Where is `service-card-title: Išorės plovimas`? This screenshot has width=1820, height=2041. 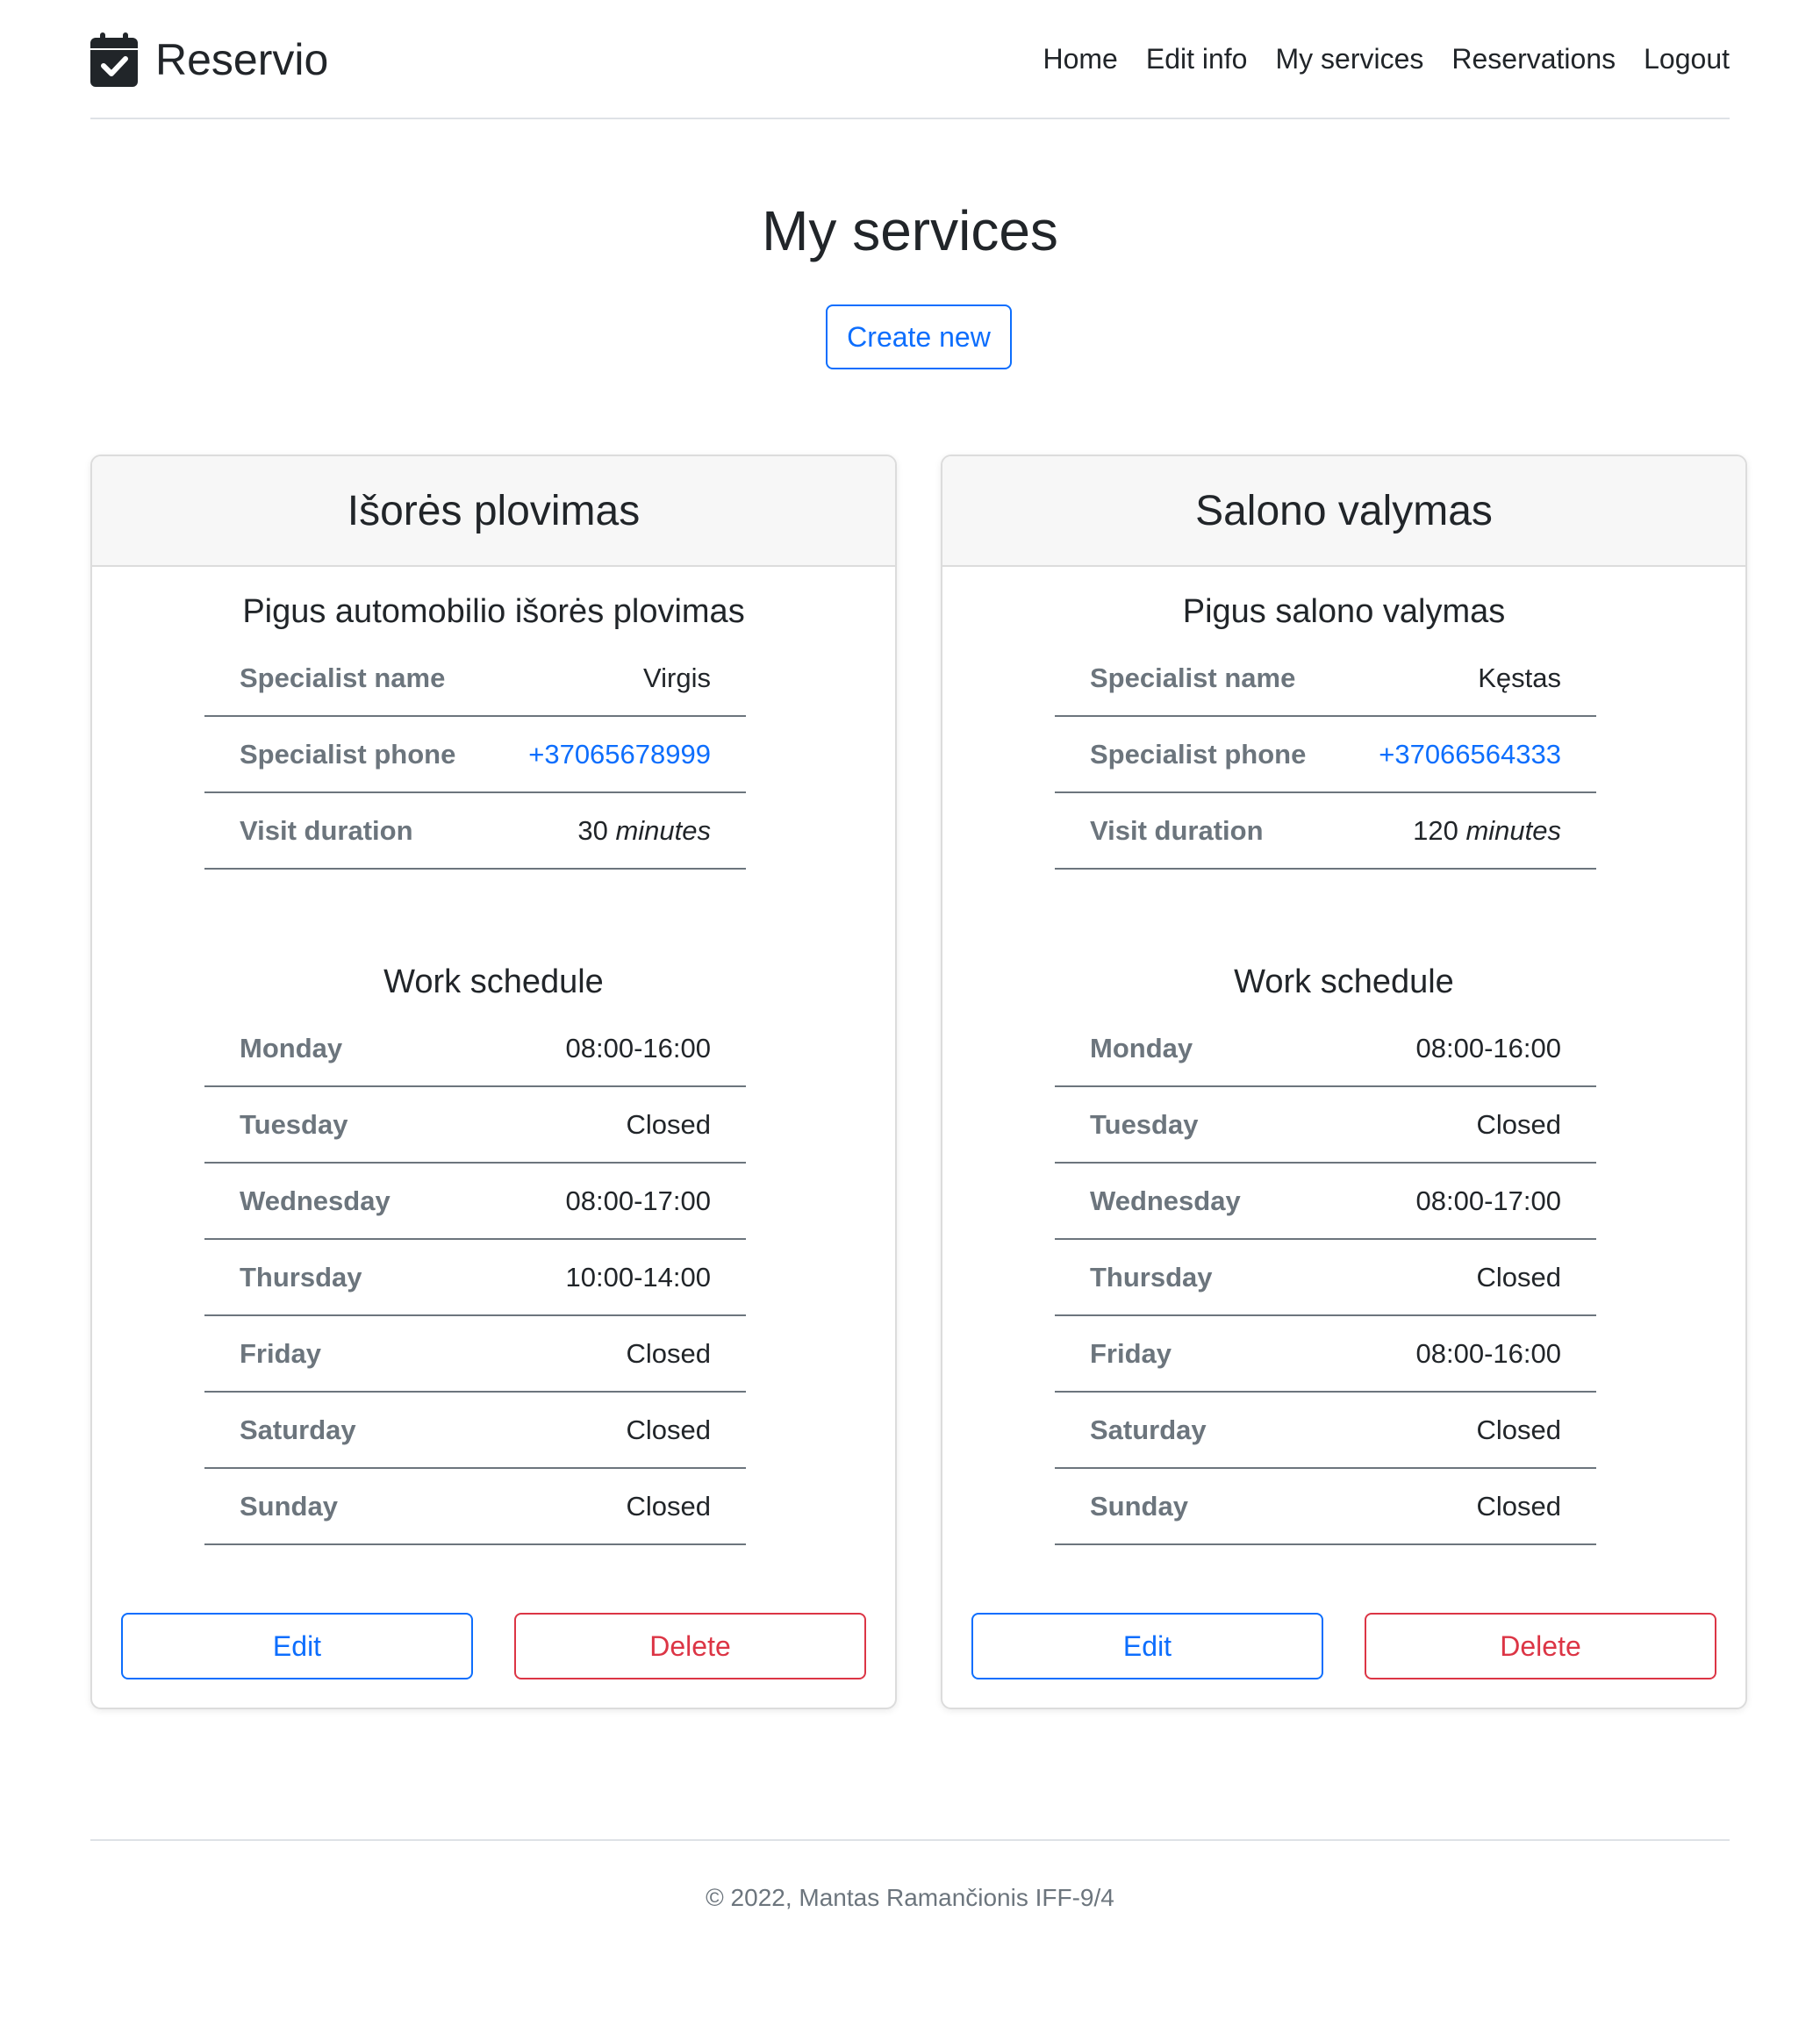
service-card-title: Išorės plovimas is located at coordinates (493, 511).